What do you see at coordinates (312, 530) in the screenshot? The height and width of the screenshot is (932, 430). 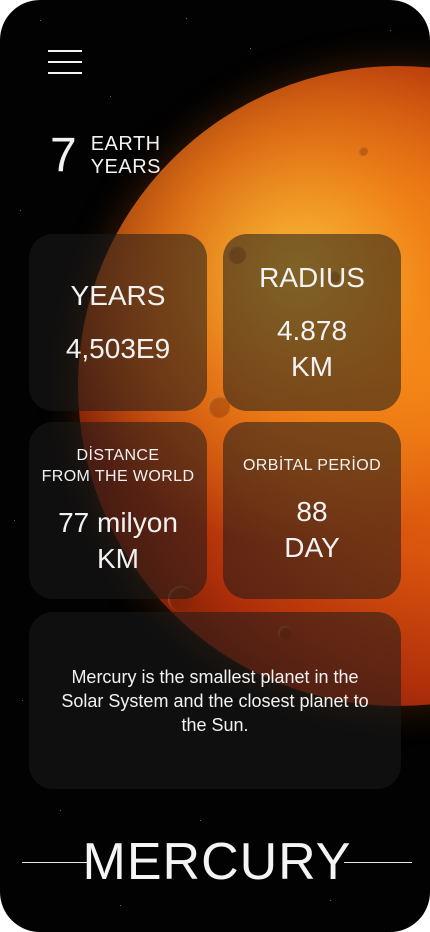 I see `orbital-period-value: 88 DAY` at bounding box center [312, 530].